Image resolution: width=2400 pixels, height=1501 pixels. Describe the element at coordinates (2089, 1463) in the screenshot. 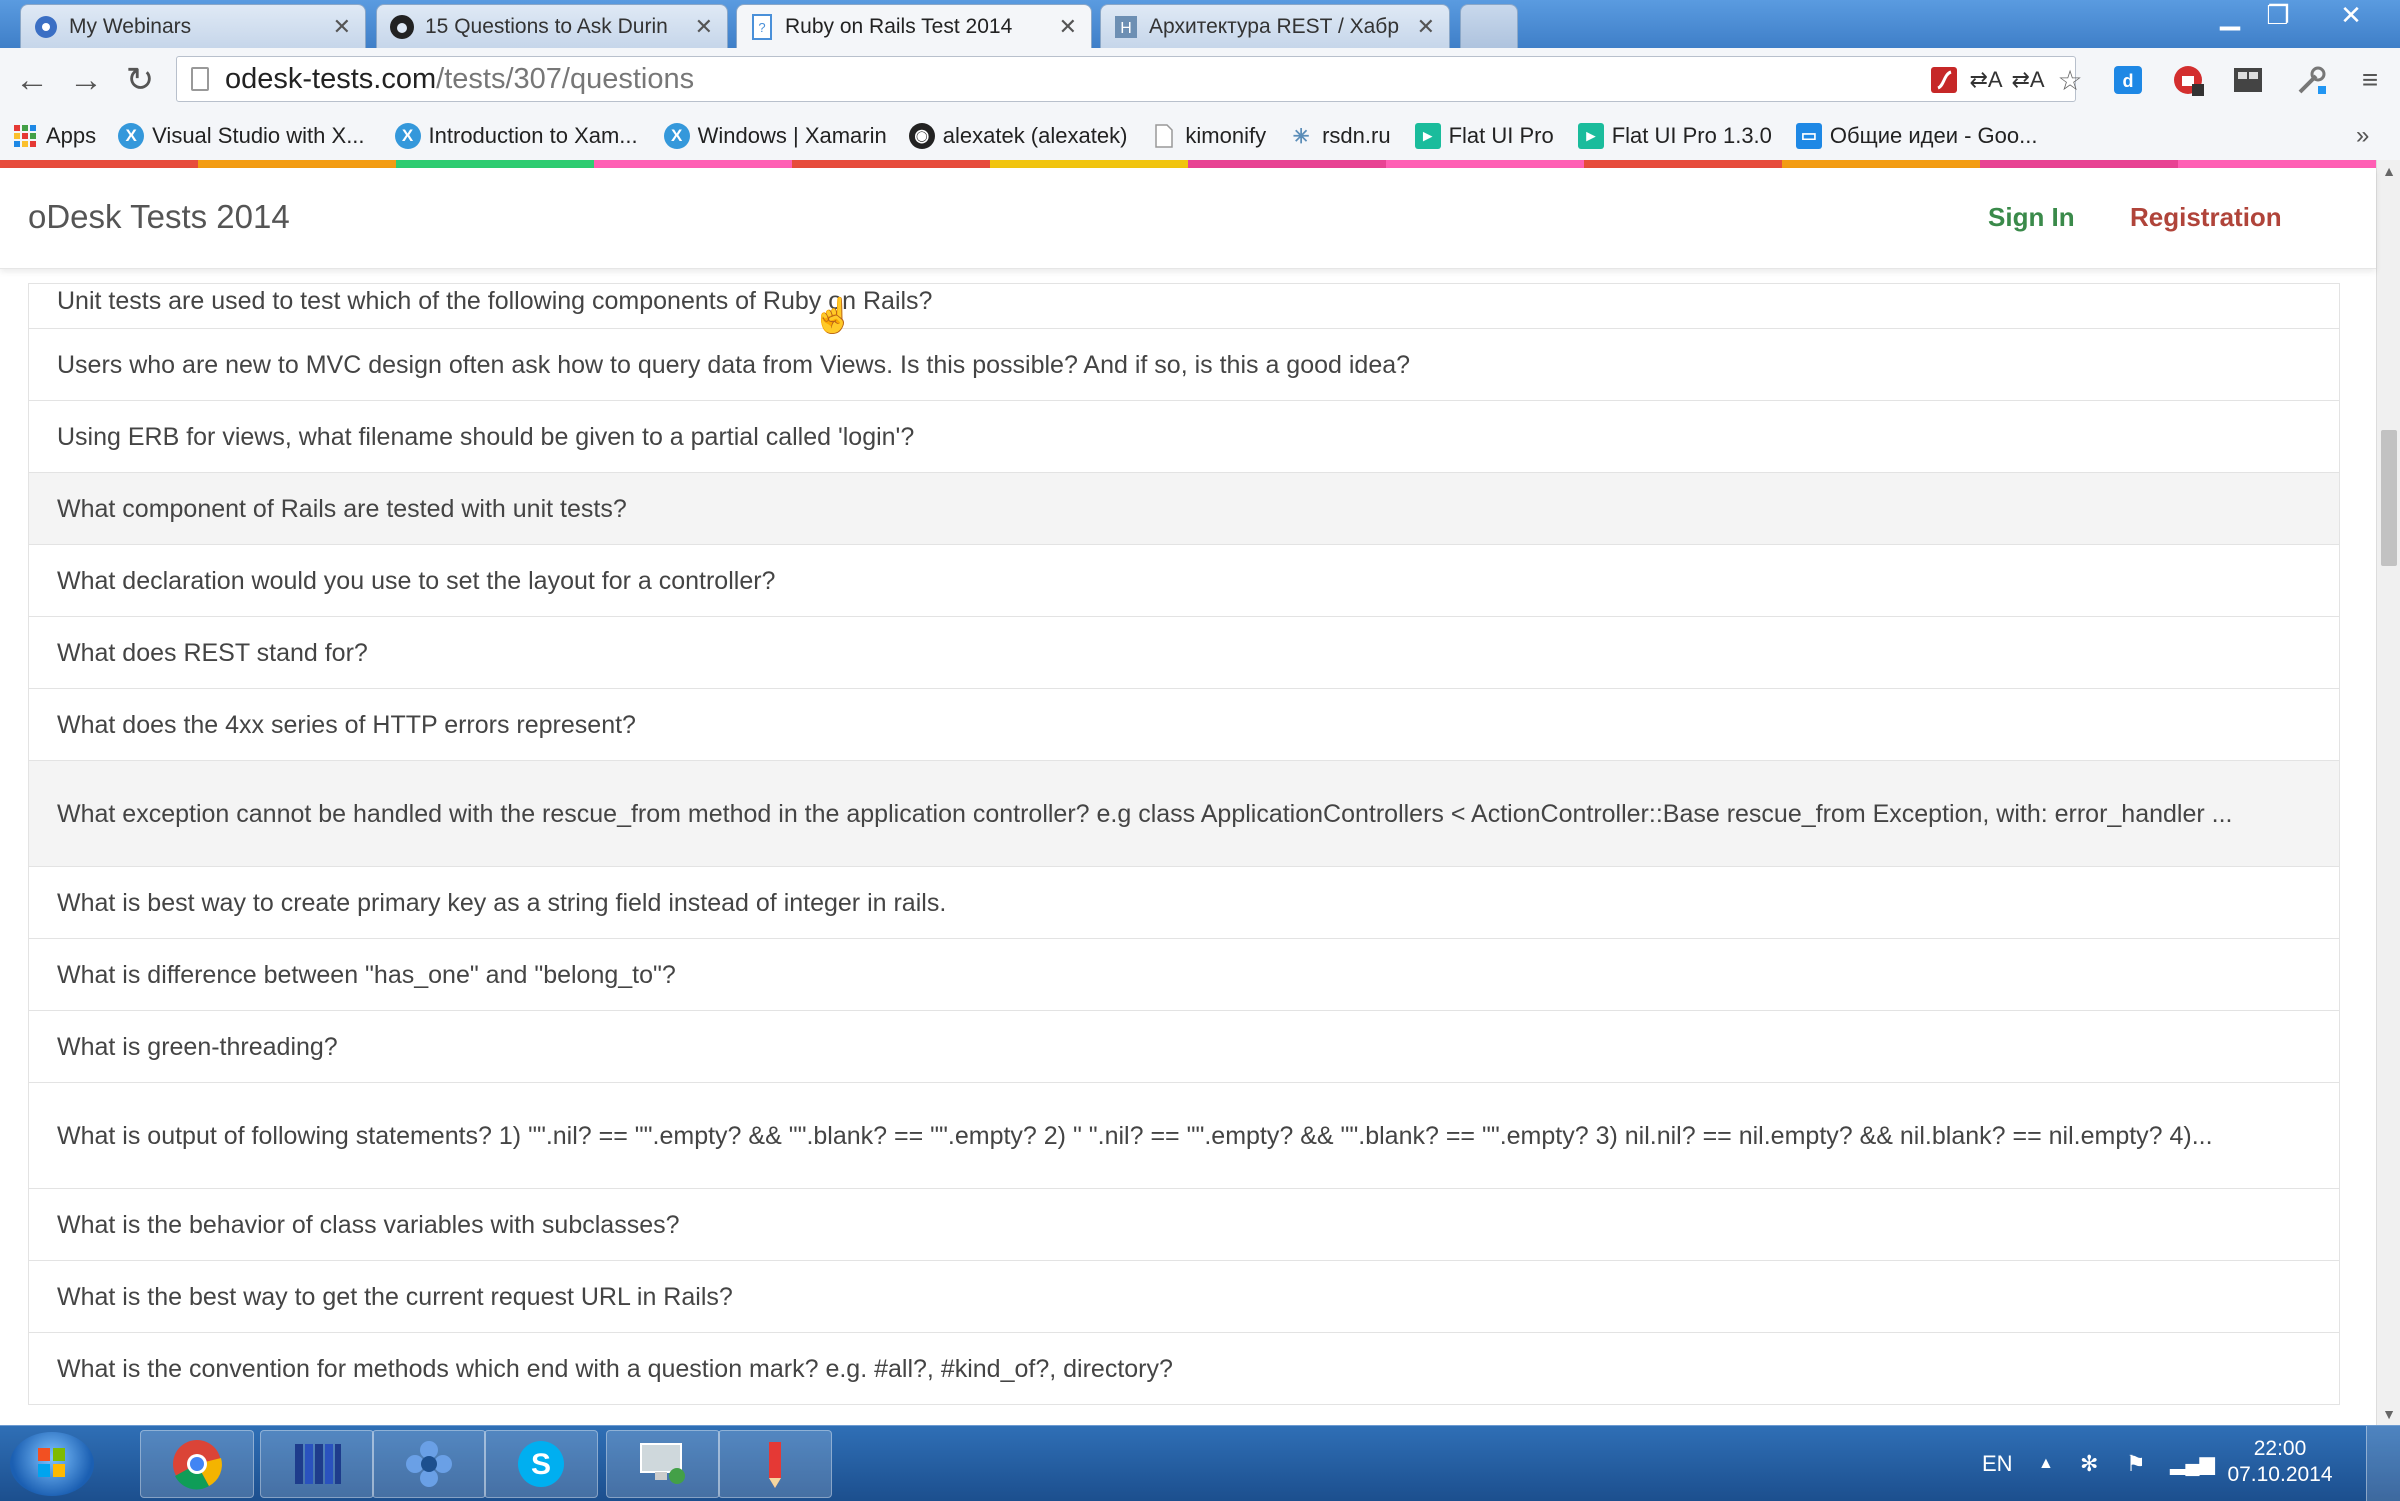

I see `network-share-icon: ✻` at that location.